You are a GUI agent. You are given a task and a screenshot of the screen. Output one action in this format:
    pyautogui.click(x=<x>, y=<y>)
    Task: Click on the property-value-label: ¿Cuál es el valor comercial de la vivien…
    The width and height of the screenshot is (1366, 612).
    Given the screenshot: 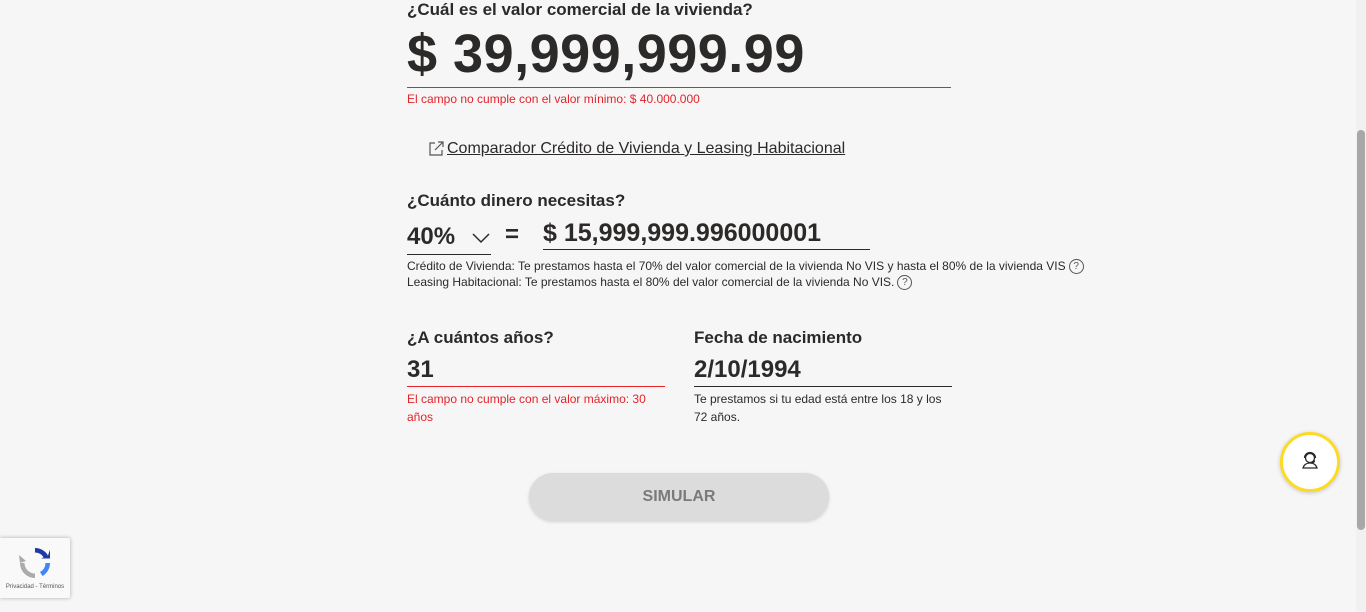 What is the action you would take?
    pyautogui.click(x=580, y=9)
    